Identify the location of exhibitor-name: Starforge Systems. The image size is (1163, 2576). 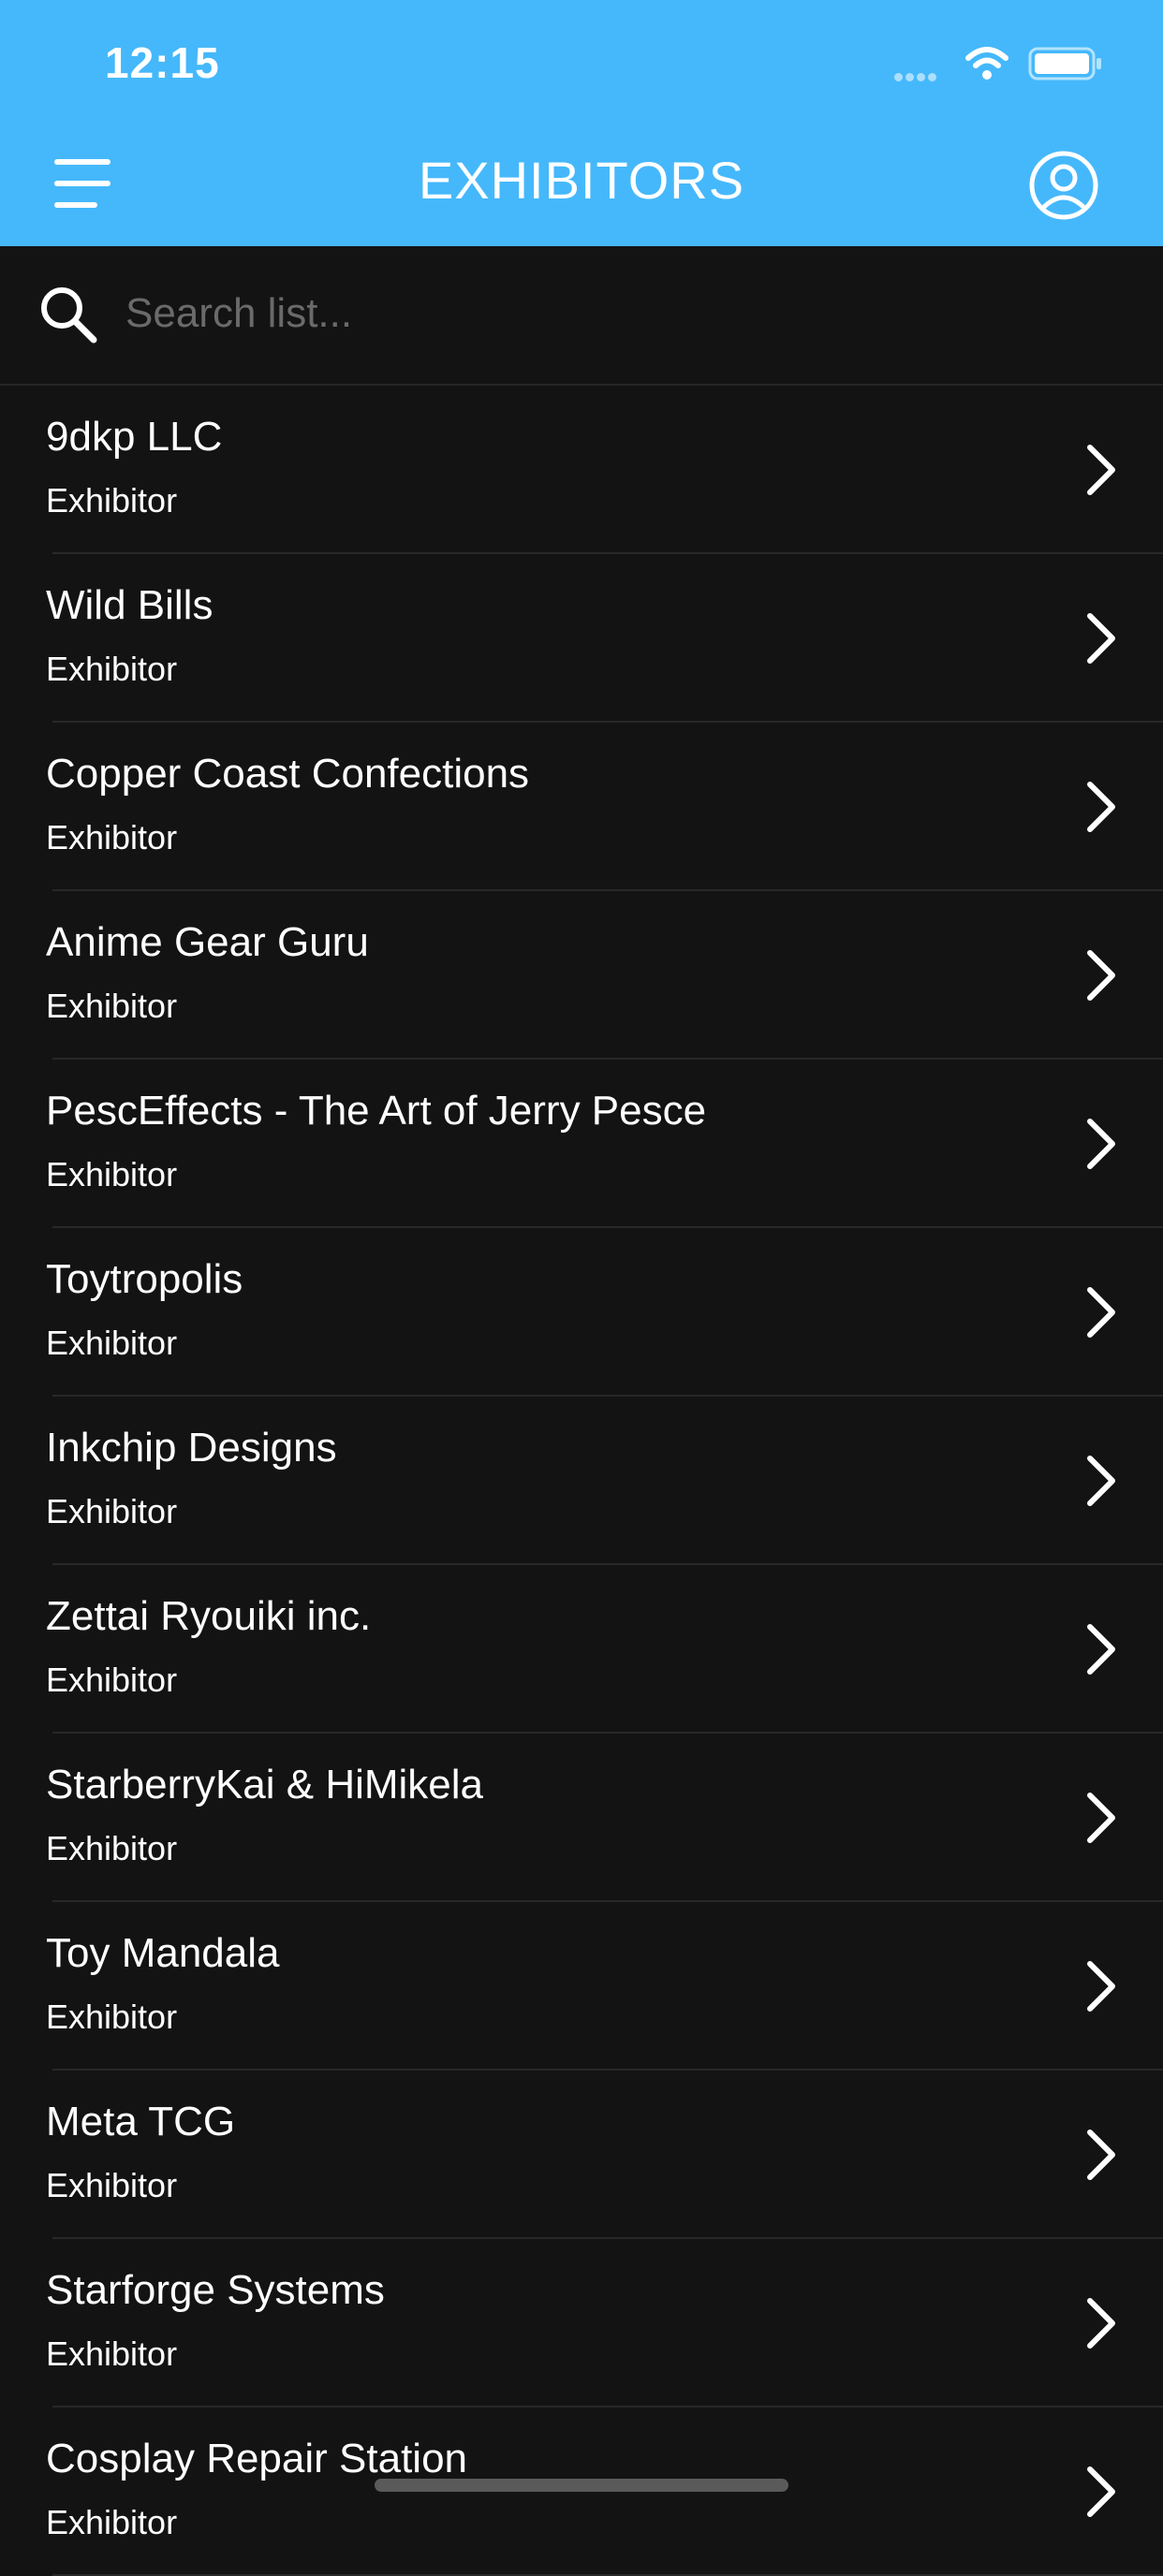
(215, 2290).